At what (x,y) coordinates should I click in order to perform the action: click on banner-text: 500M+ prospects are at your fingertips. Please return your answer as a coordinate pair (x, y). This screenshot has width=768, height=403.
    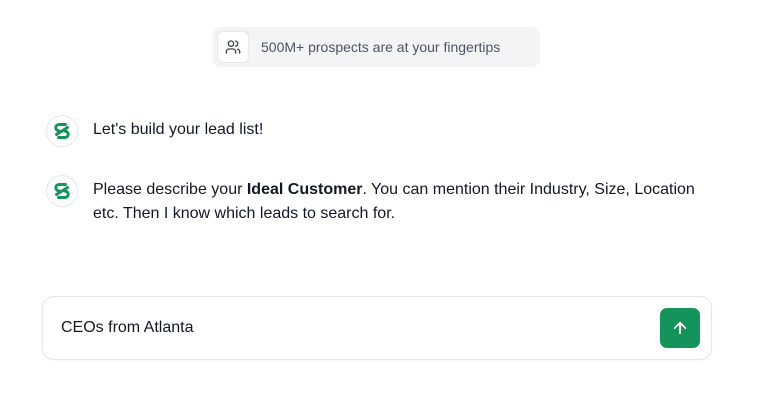
    Looking at the image, I should click on (381, 47).